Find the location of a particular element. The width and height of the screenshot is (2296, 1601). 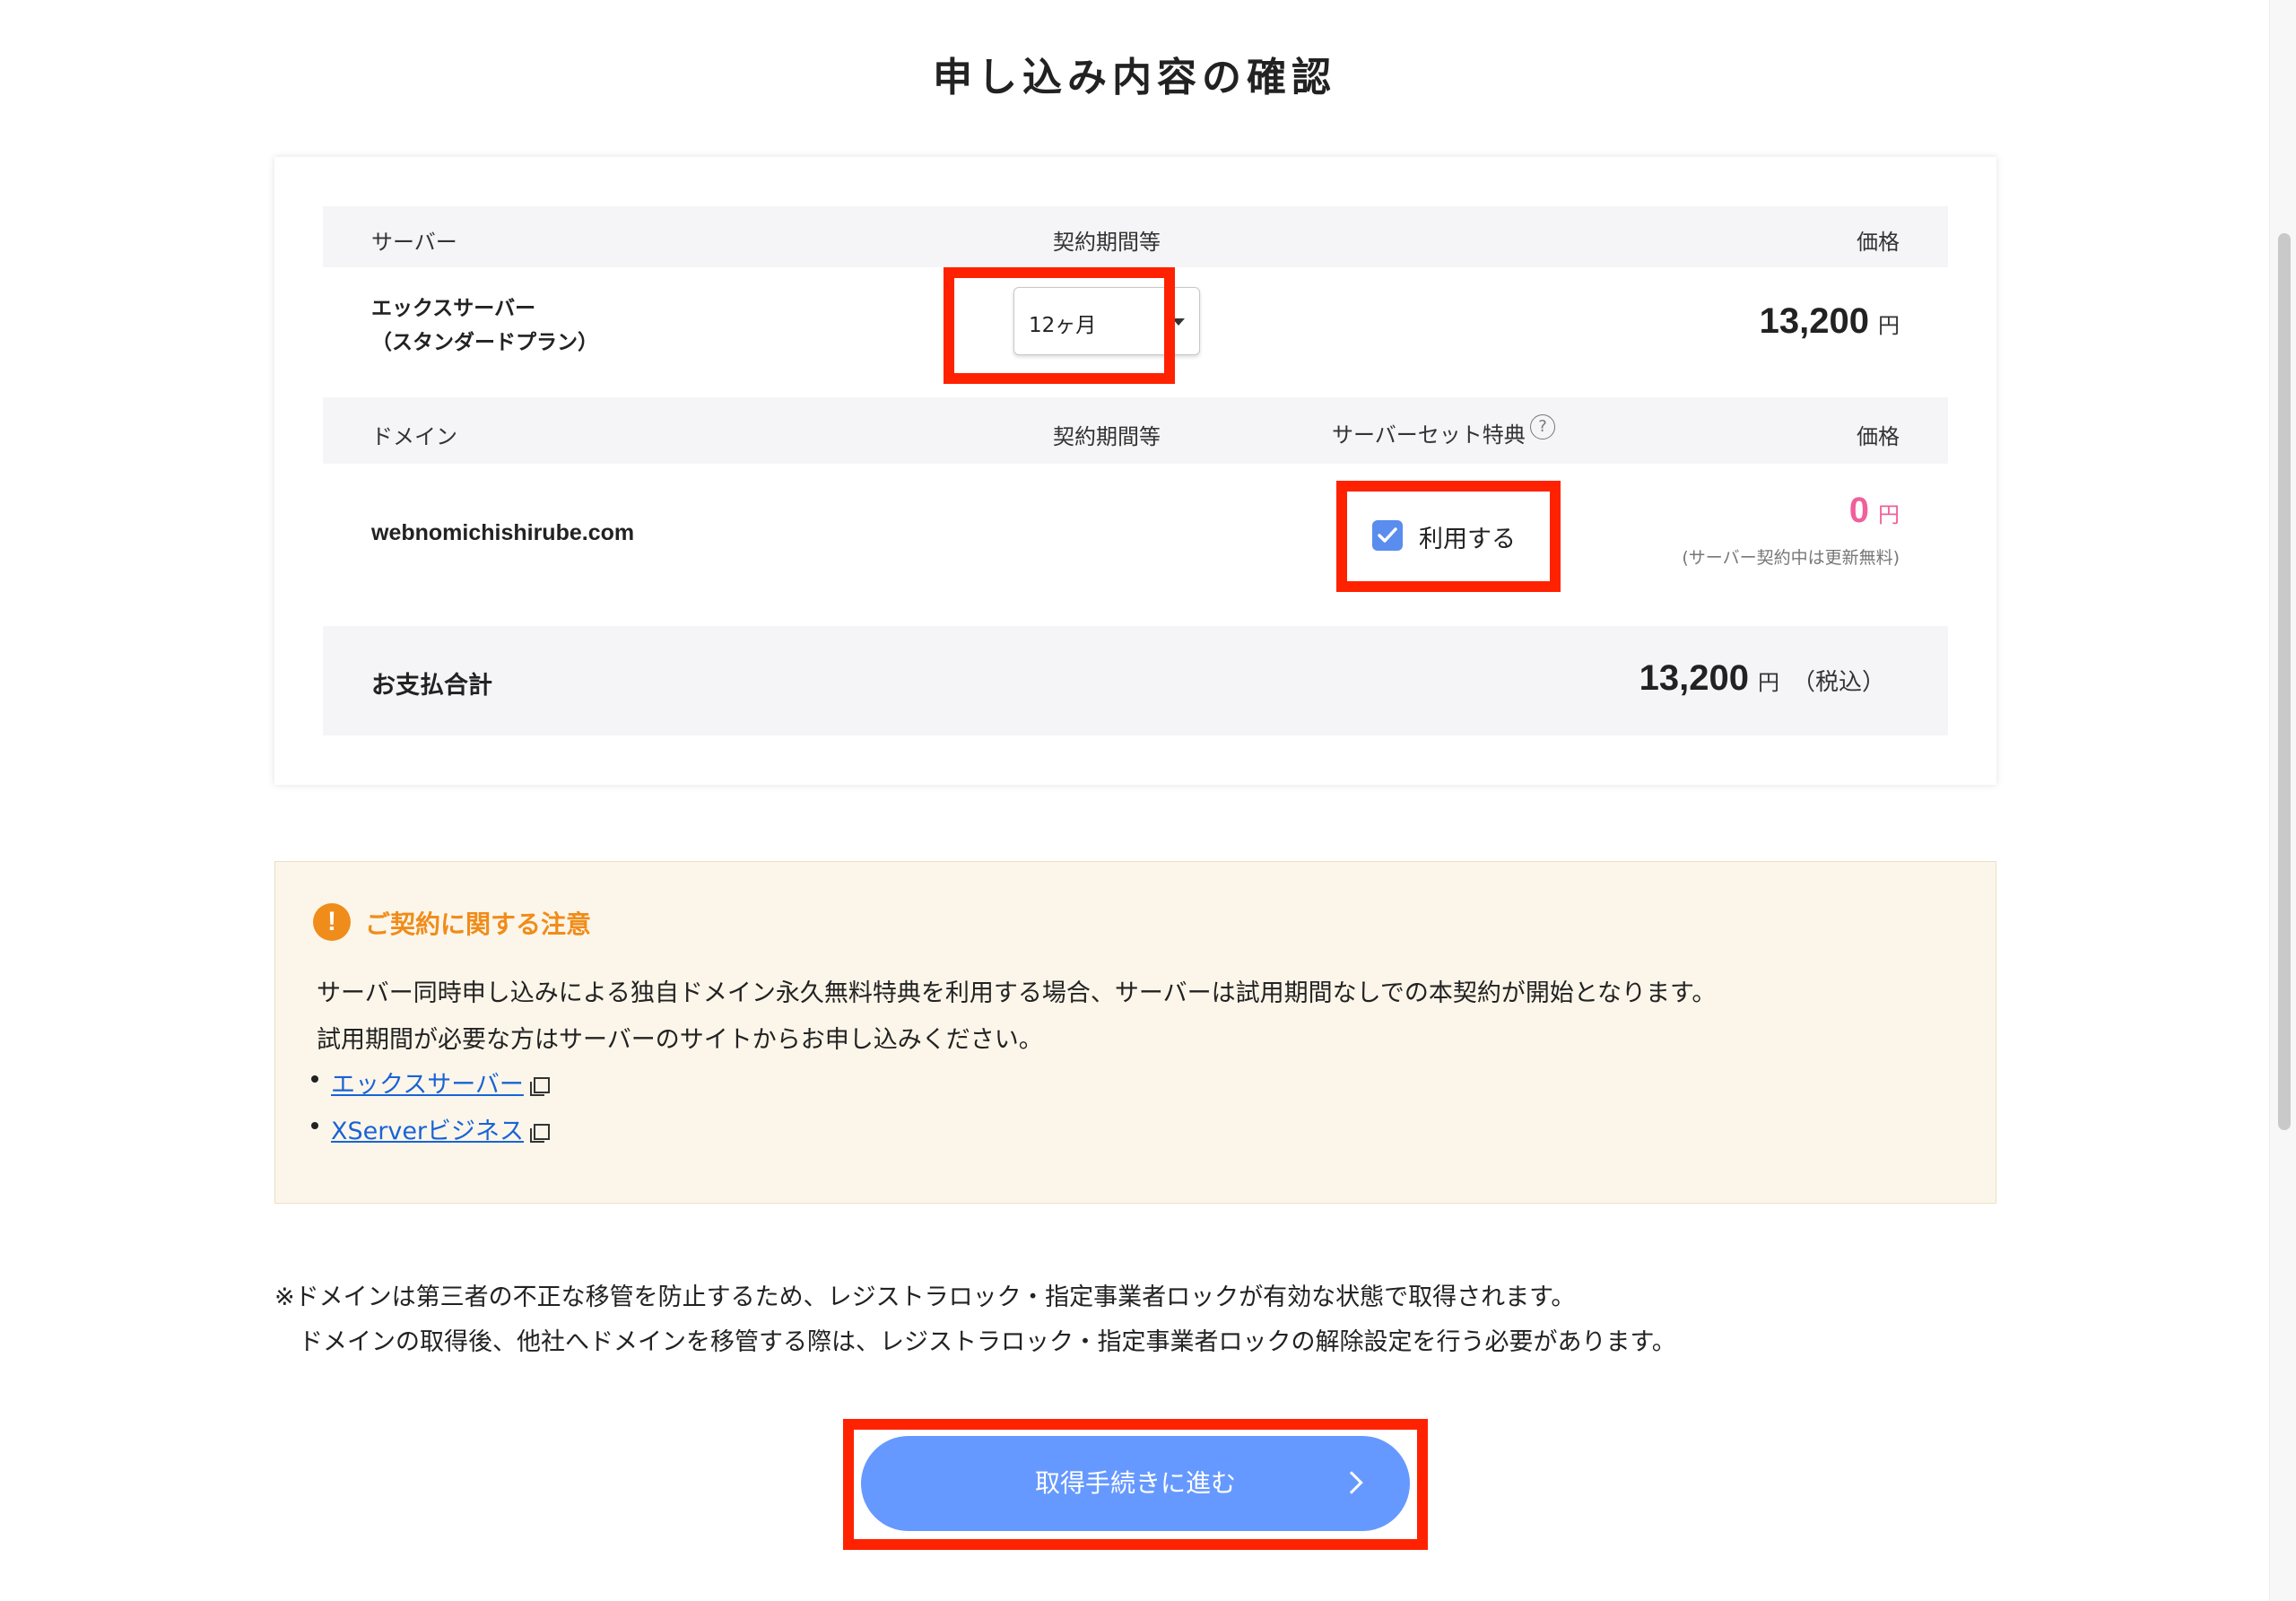

xserver-business-link: XServerビジネス is located at coordinates (427, 1131).